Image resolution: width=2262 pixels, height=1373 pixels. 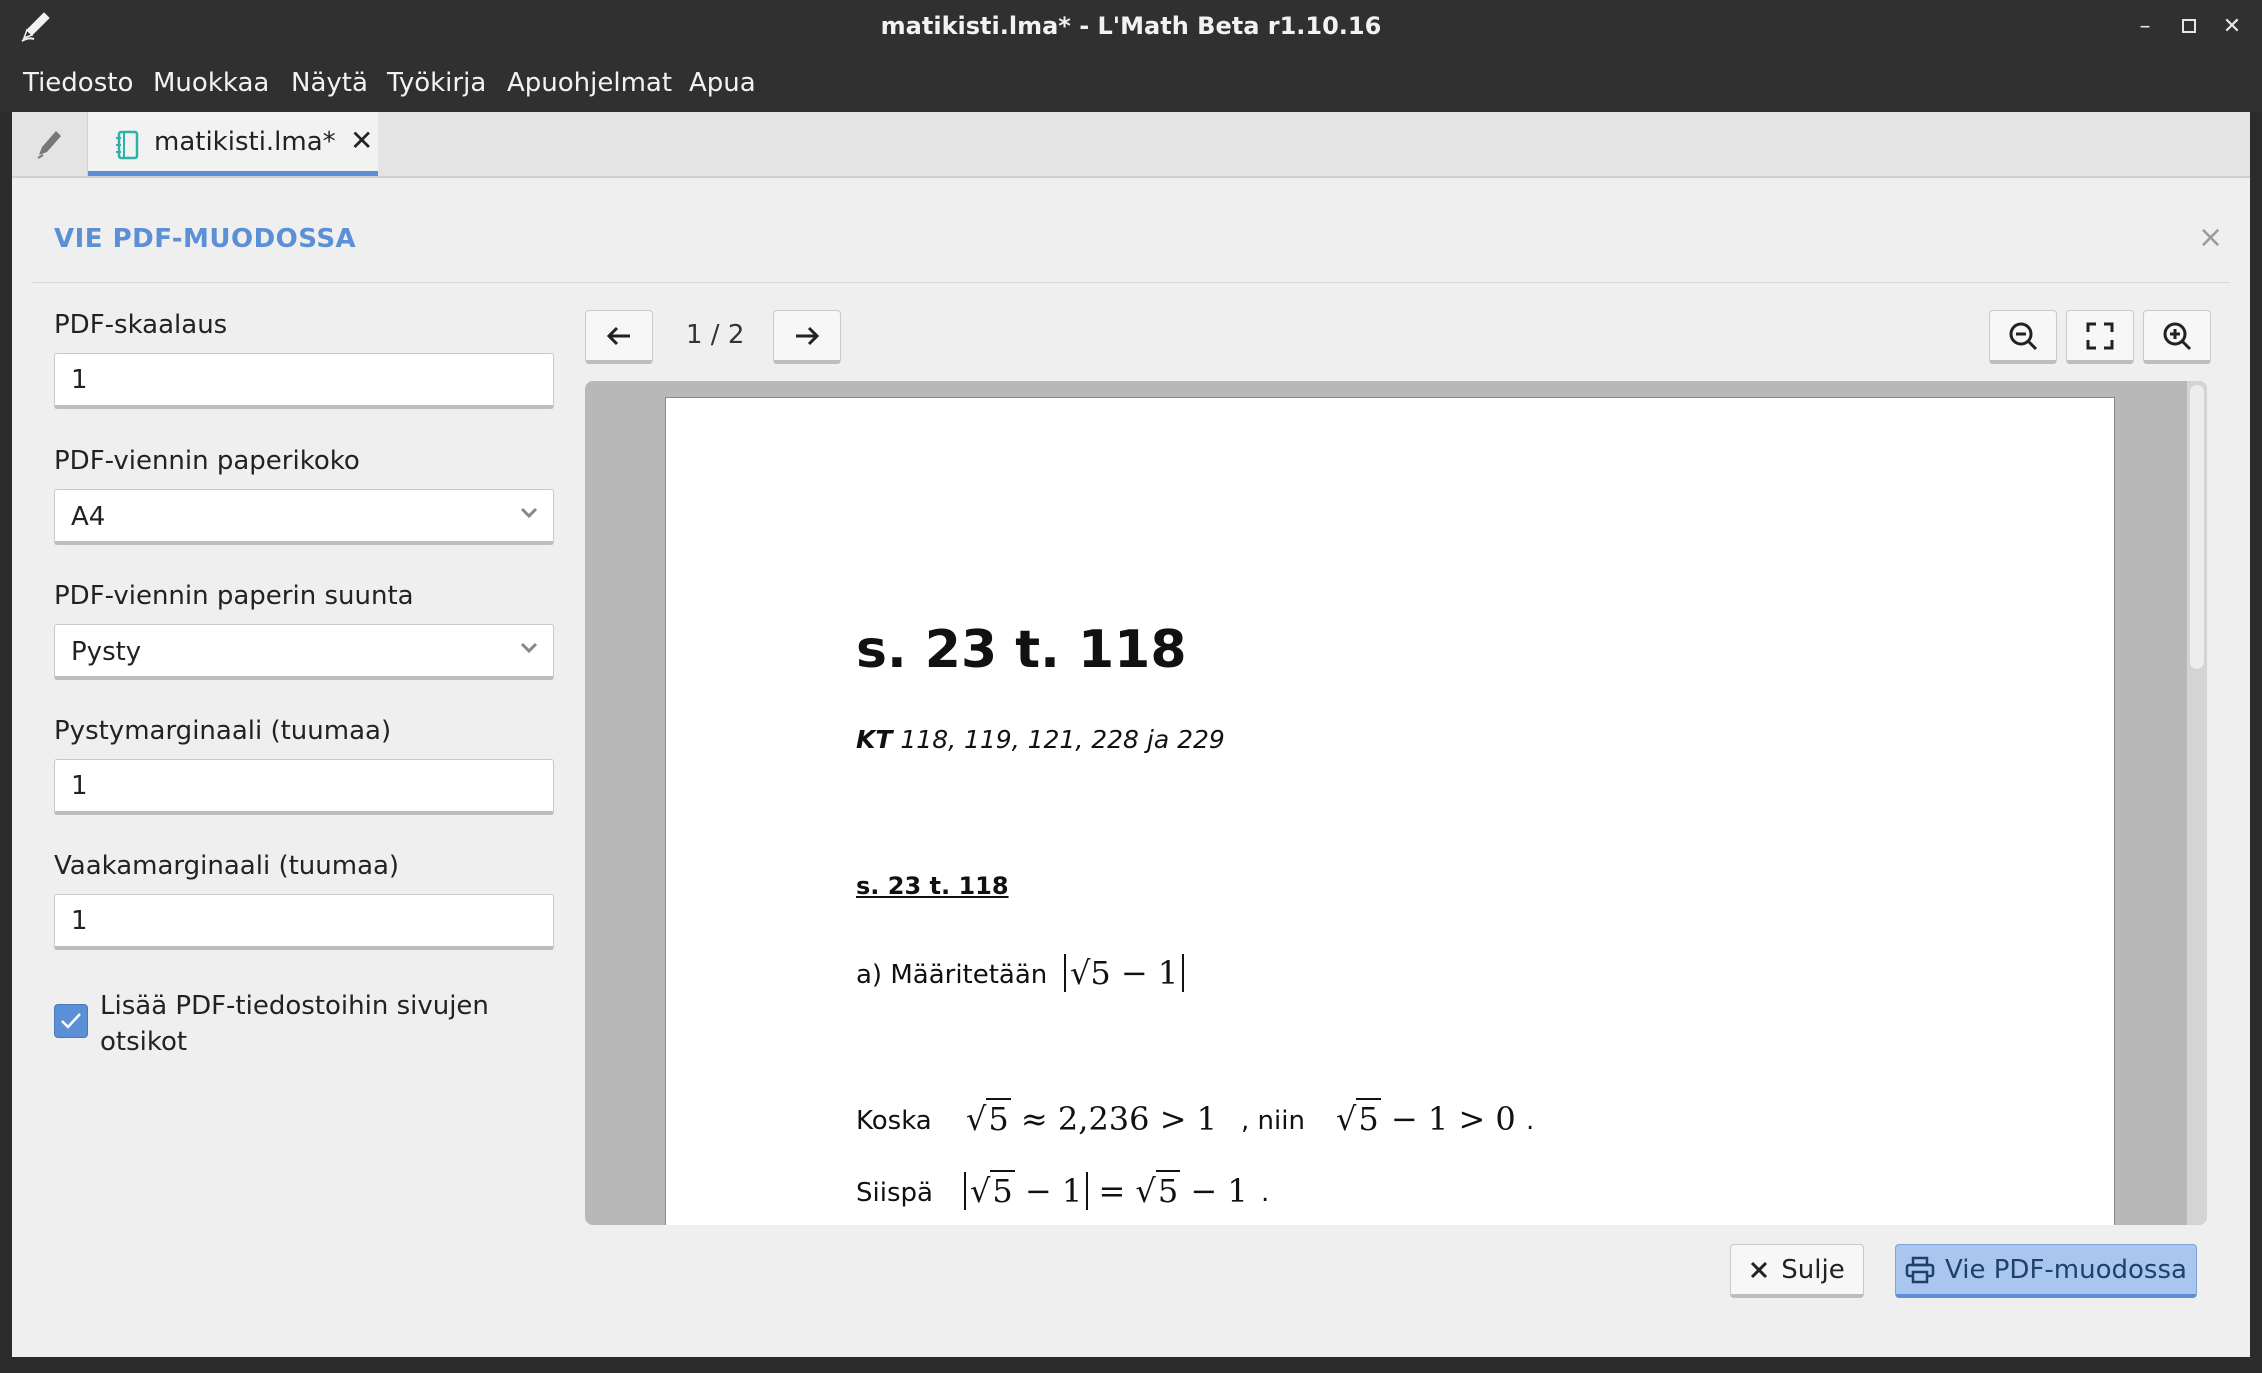 I want to click on orientation-select: Pysty, so click(x=304, y=652).